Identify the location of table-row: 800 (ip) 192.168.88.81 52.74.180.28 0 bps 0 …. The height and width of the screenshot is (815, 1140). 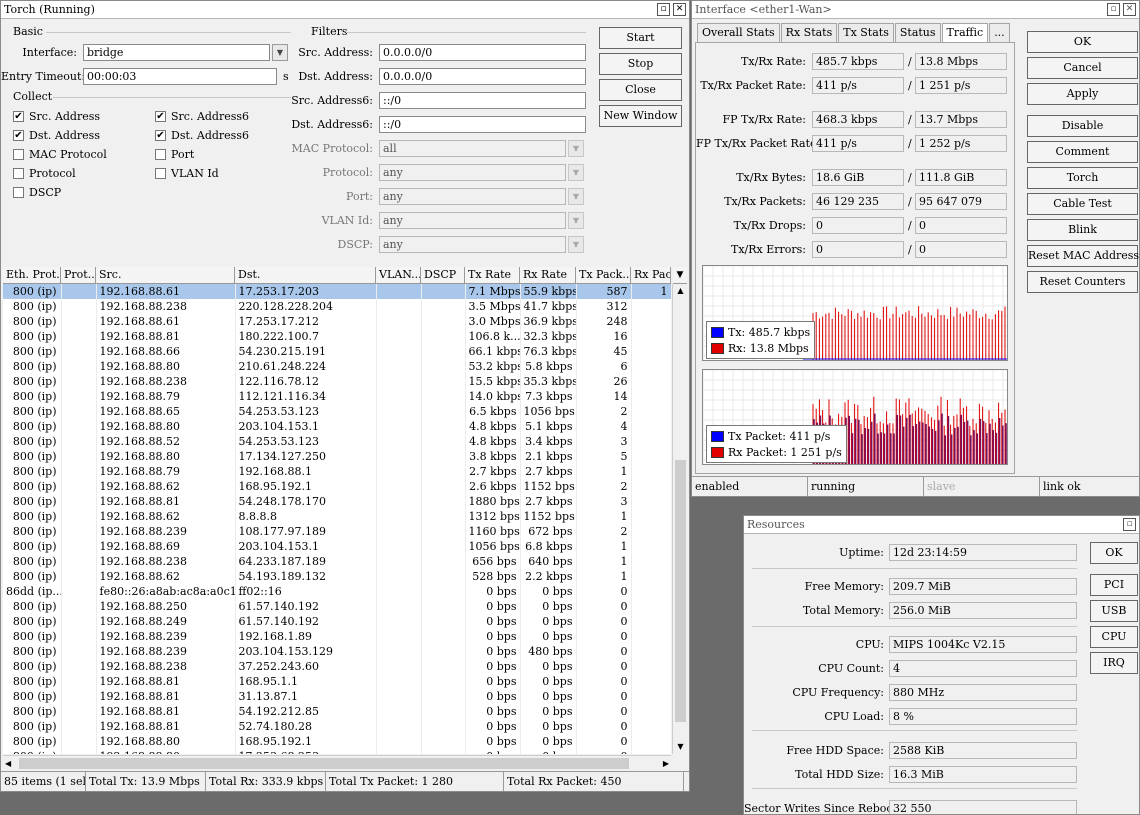
(337, 726).